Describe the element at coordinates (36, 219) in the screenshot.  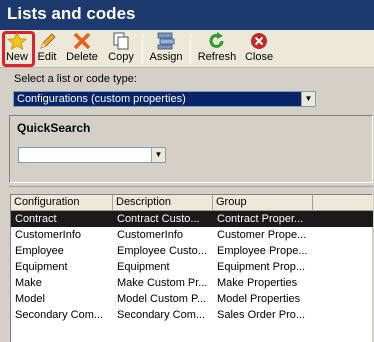
I see `cell-configuration: Contract` at that location.